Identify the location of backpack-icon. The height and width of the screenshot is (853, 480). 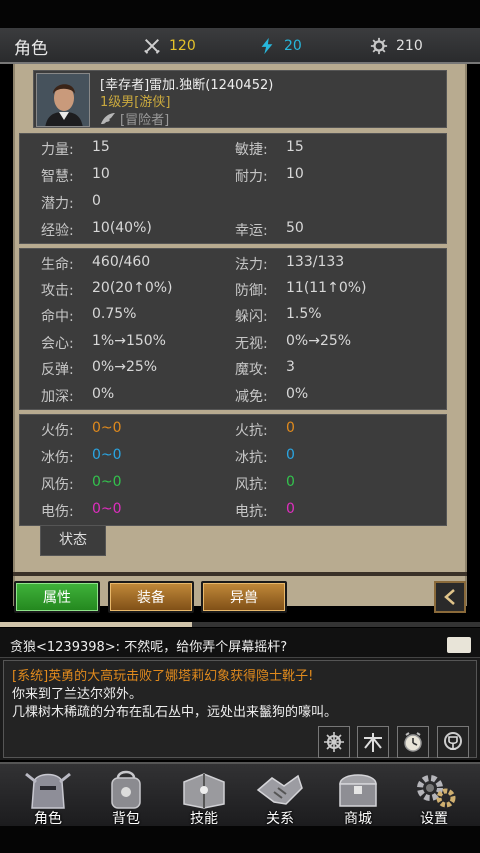
(126, 789).